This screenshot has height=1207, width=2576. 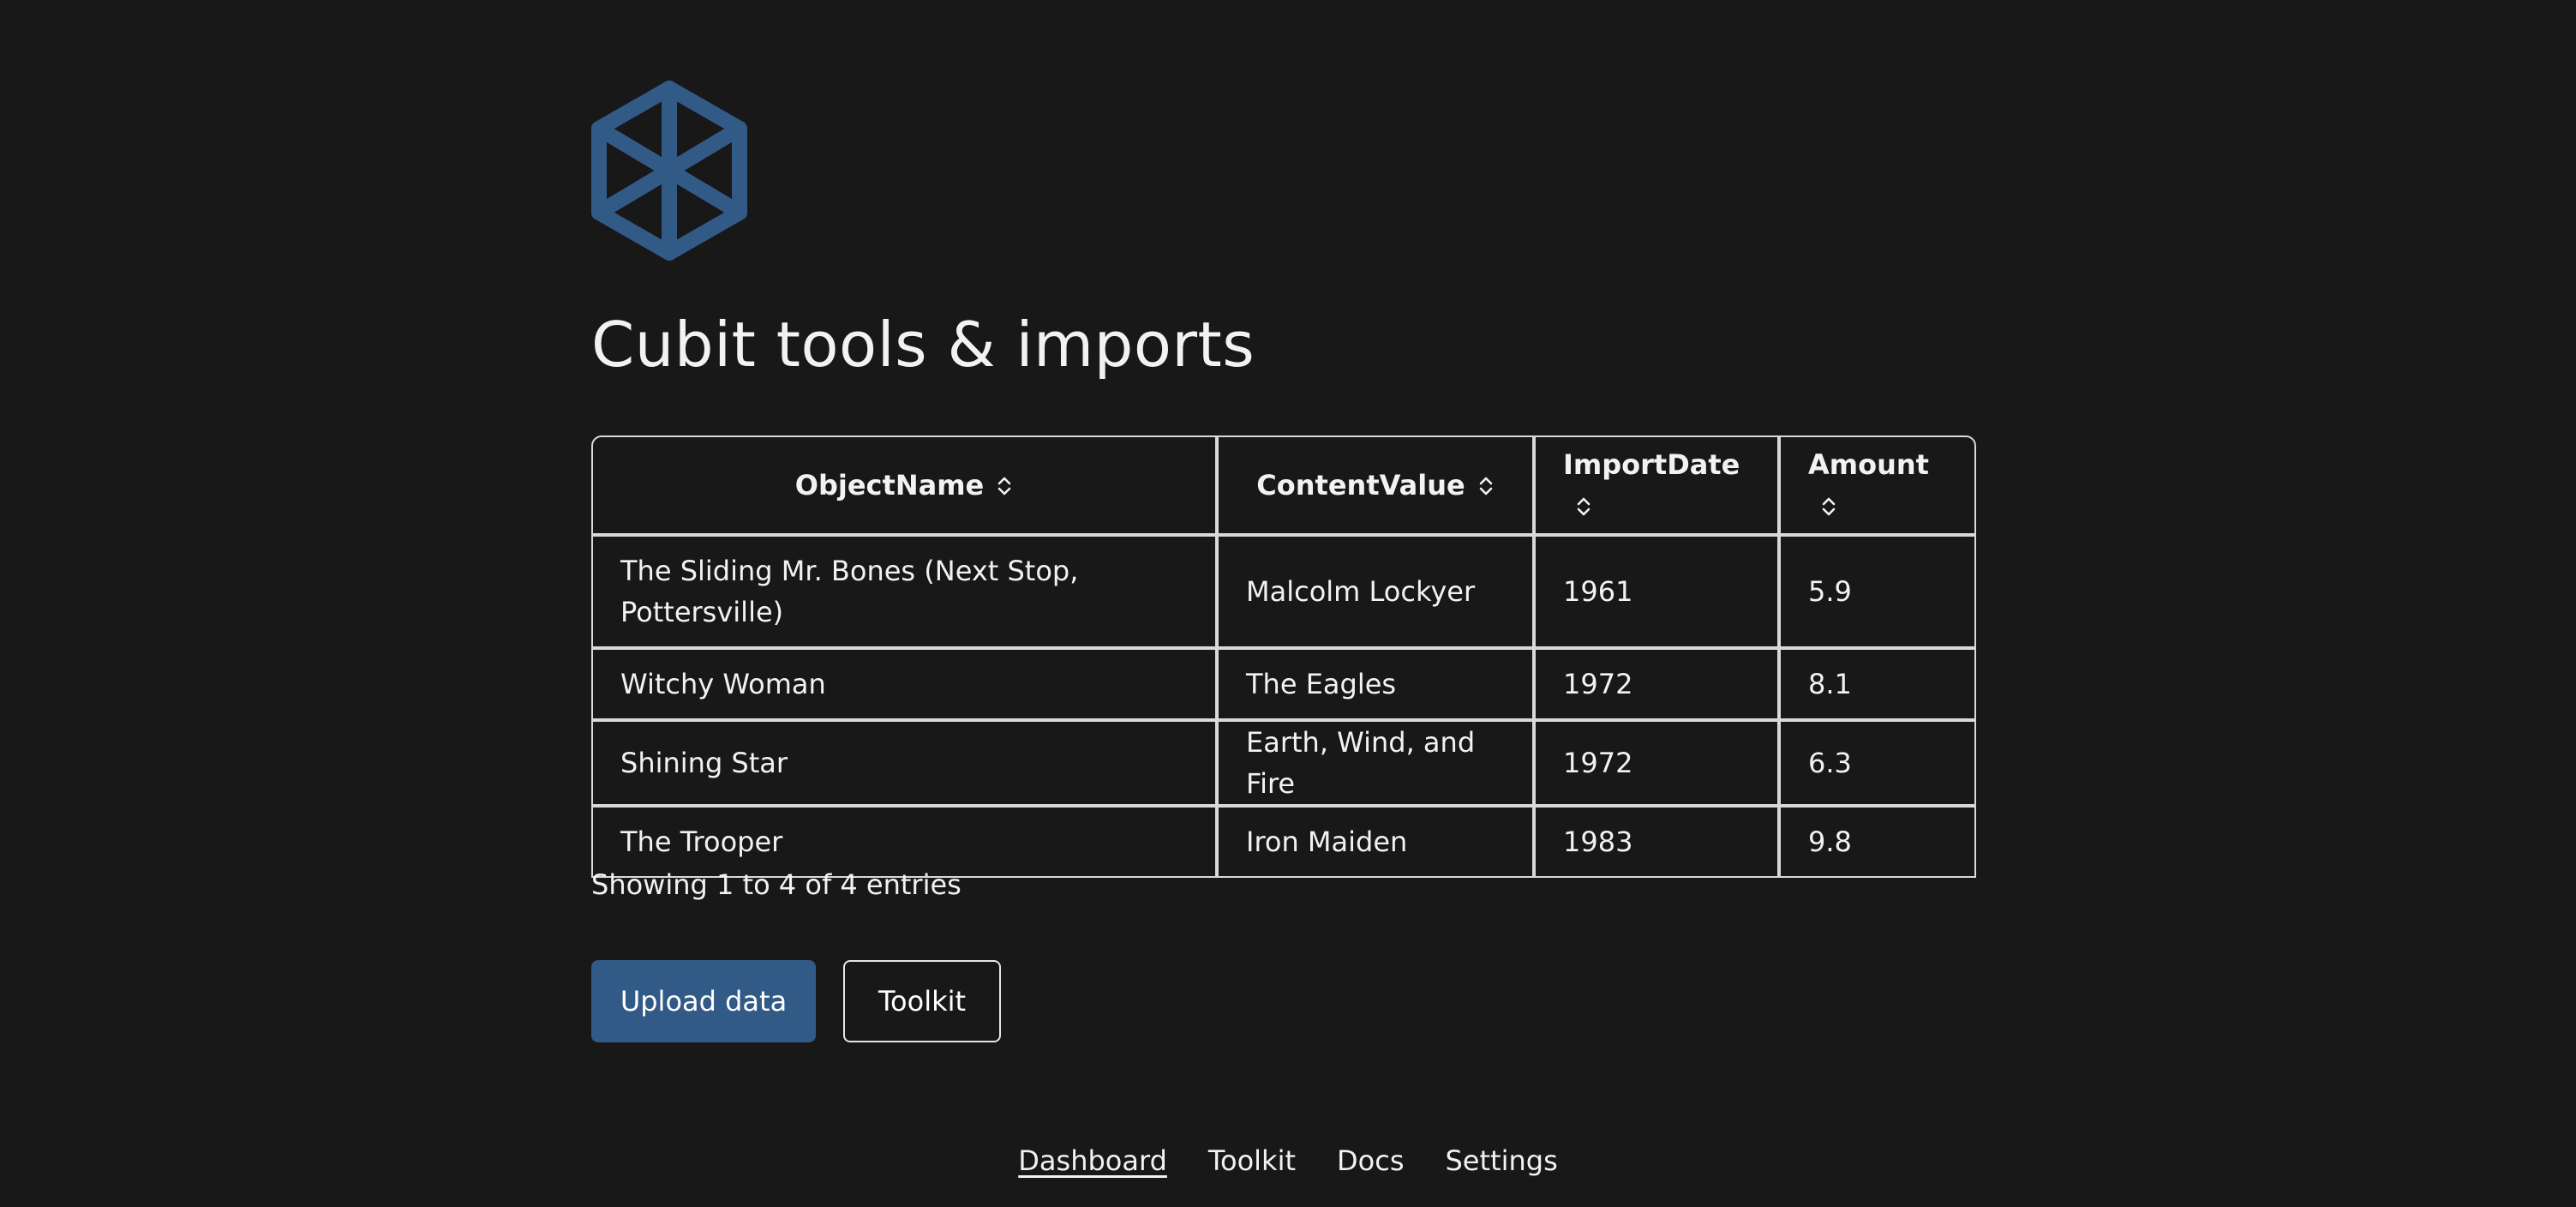 I want to click on footer-link-toolkit: Toolkit, so click(x=1252, y=1160).